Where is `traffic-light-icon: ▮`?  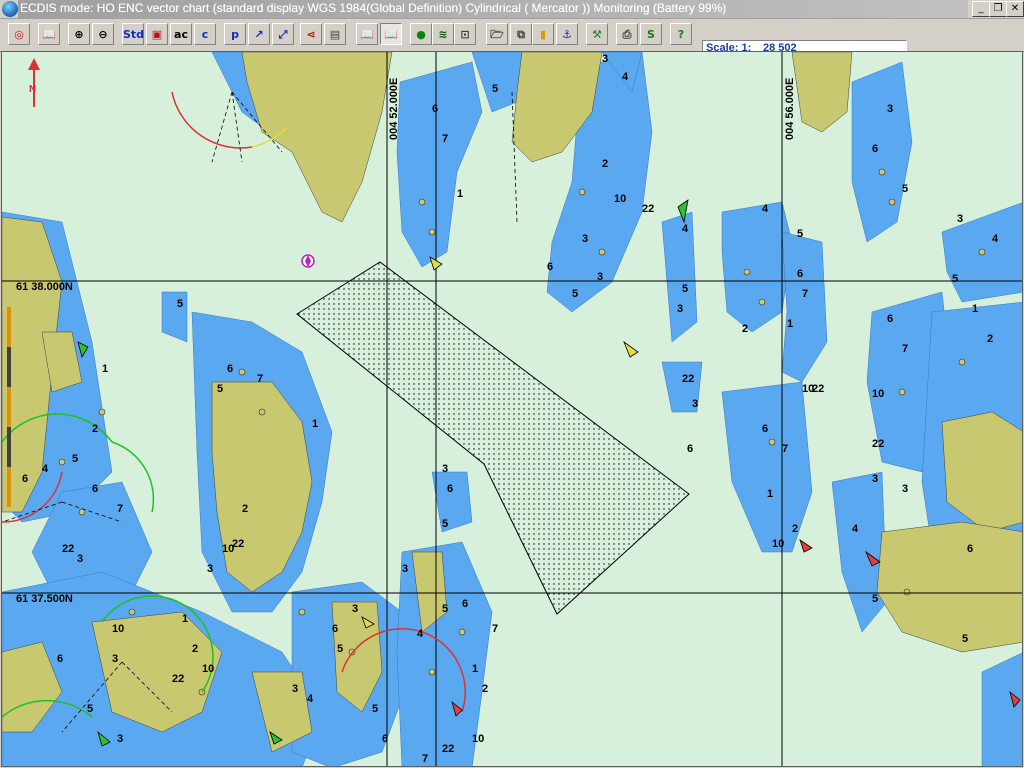 traffic-light-icon: ▮ is located at coordinates (543, 34).